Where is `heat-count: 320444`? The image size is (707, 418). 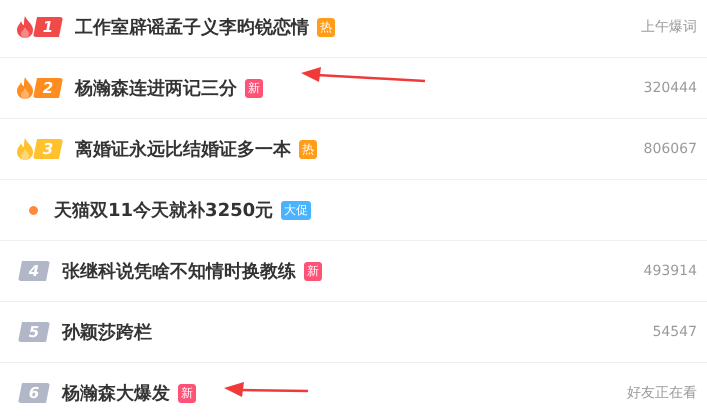 heat-count: 320444 is located at coordinates (670, 88).